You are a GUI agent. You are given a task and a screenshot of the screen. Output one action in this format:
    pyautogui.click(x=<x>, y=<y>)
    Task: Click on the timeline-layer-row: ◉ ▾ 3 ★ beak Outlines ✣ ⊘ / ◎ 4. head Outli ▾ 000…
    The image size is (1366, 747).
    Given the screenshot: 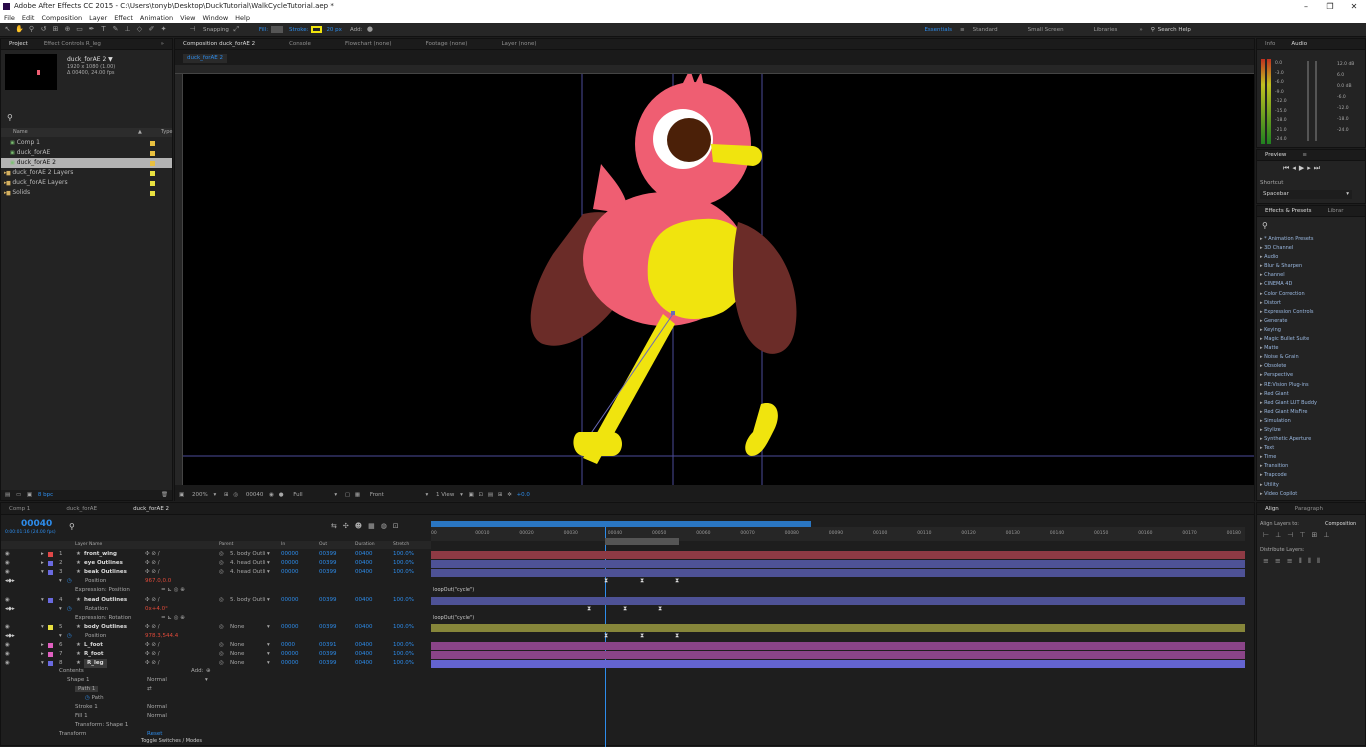 What is the action you would take?
    pyautogui.click(x=216, y=572)
    